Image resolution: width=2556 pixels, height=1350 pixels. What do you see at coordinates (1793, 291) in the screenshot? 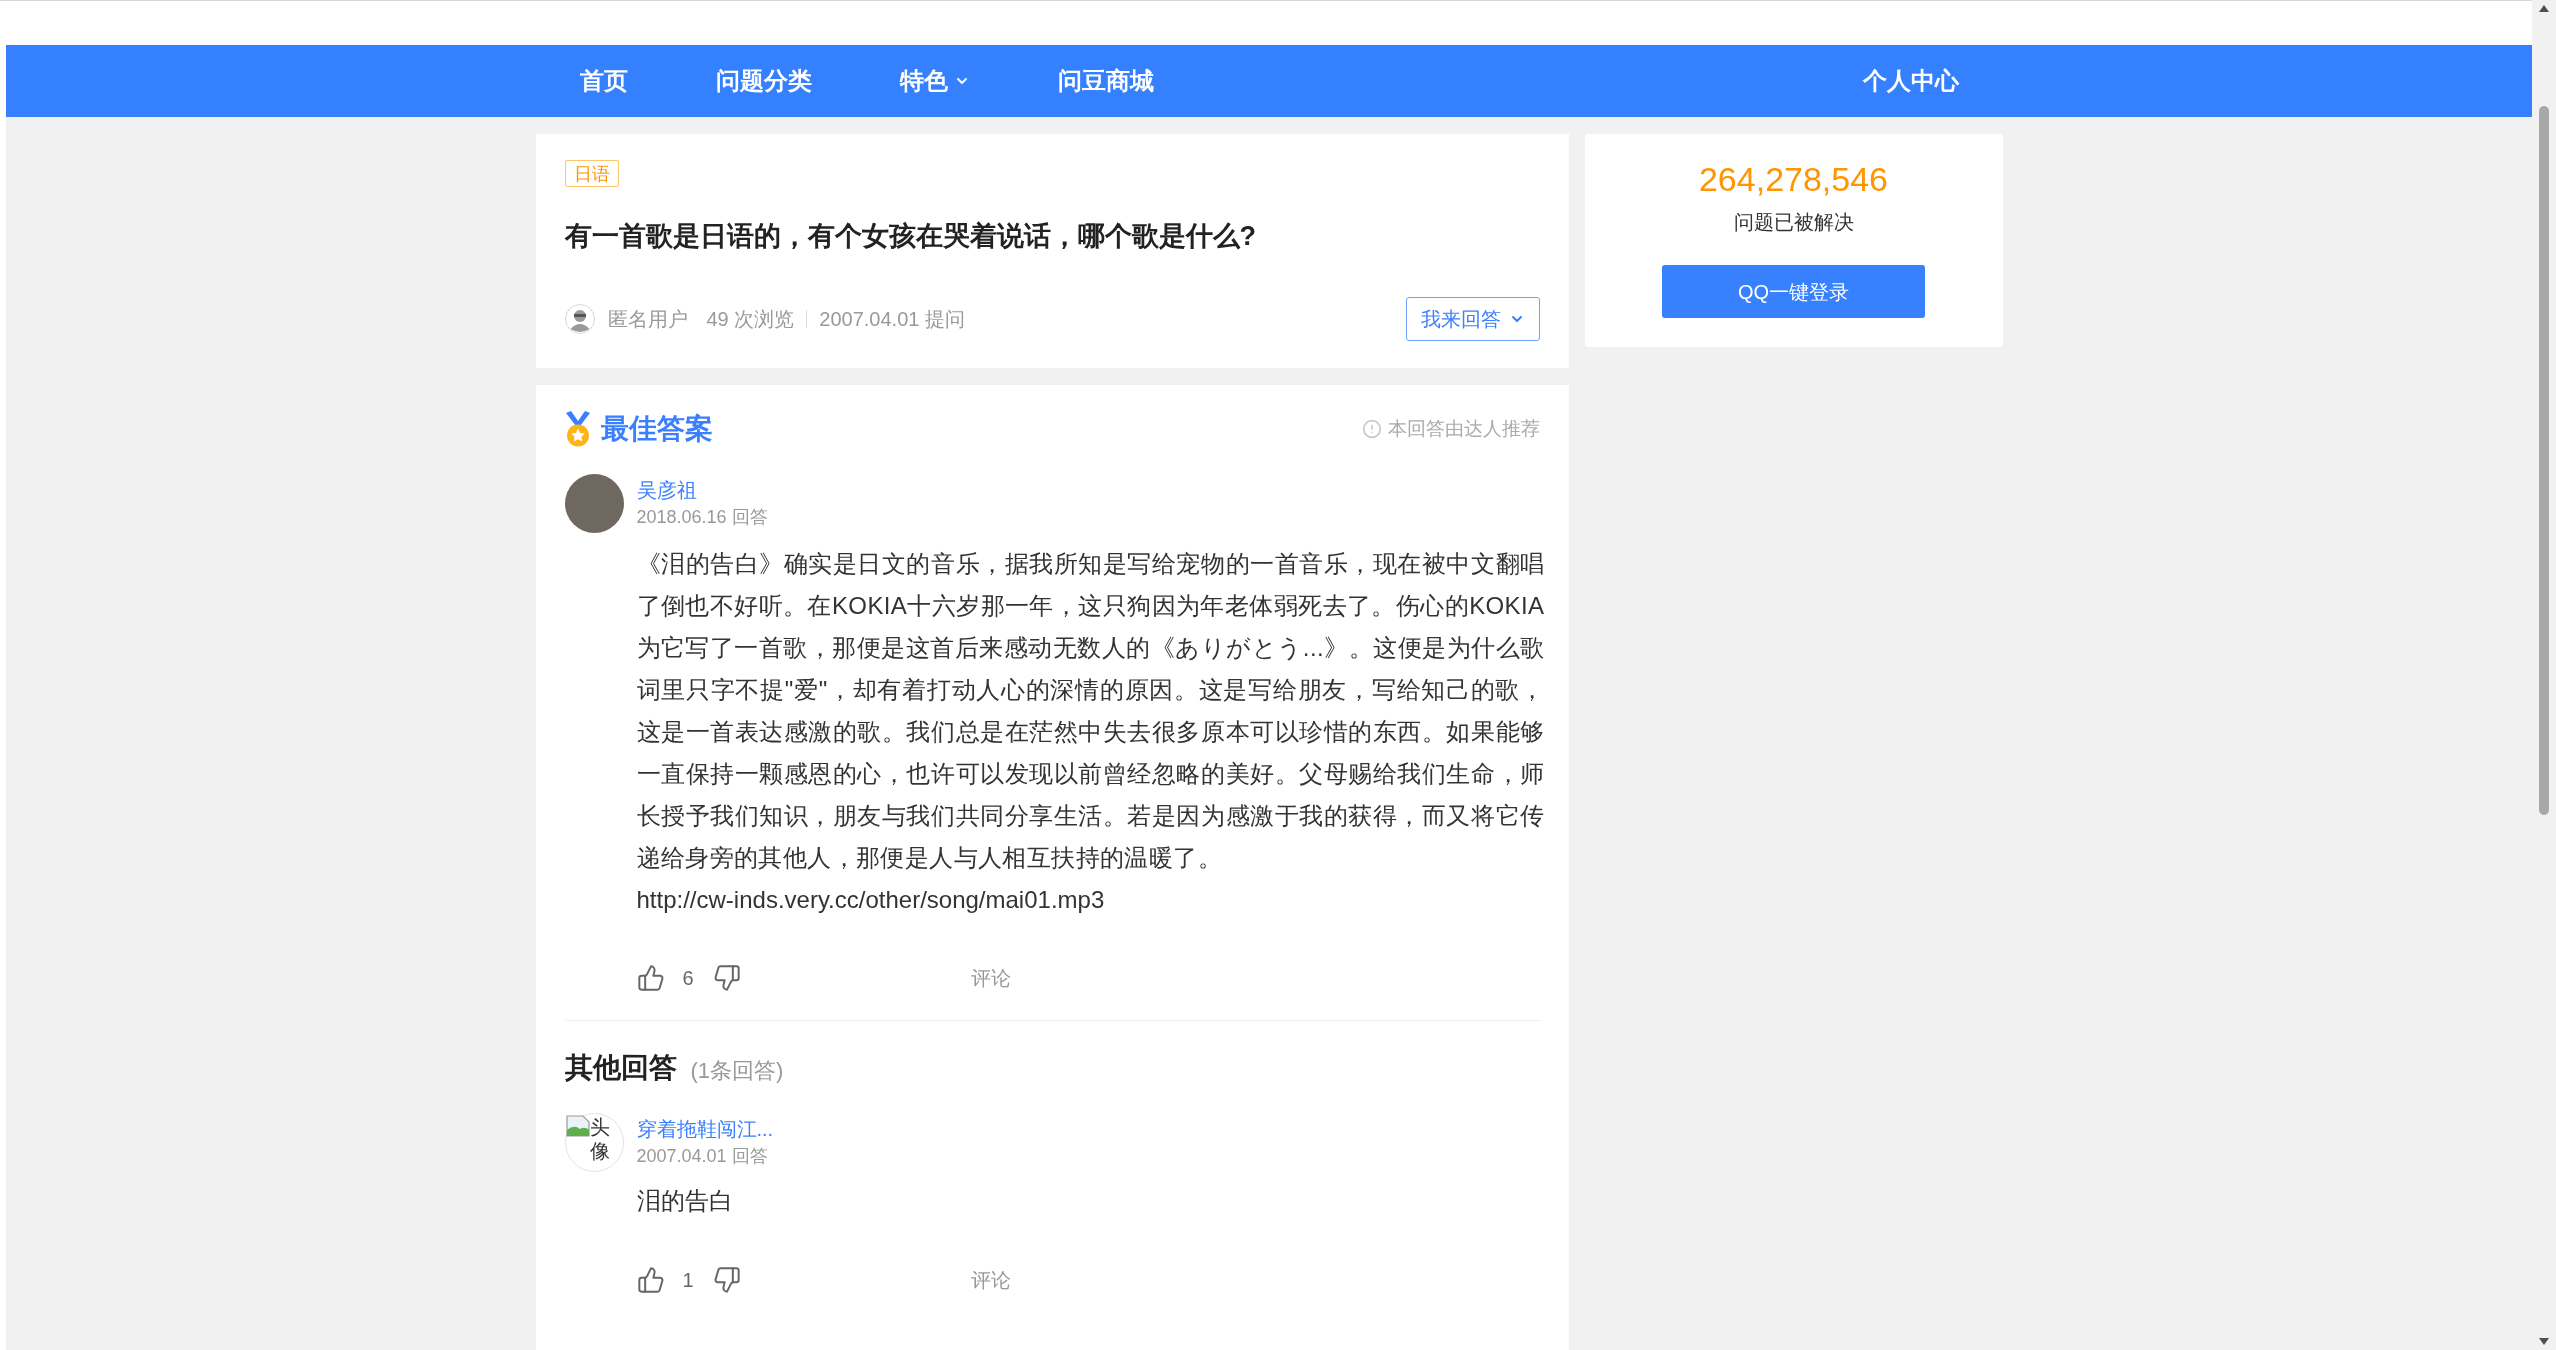
I see `qq-login-button: QQ一键登录` at bounding box center [1793, 291].